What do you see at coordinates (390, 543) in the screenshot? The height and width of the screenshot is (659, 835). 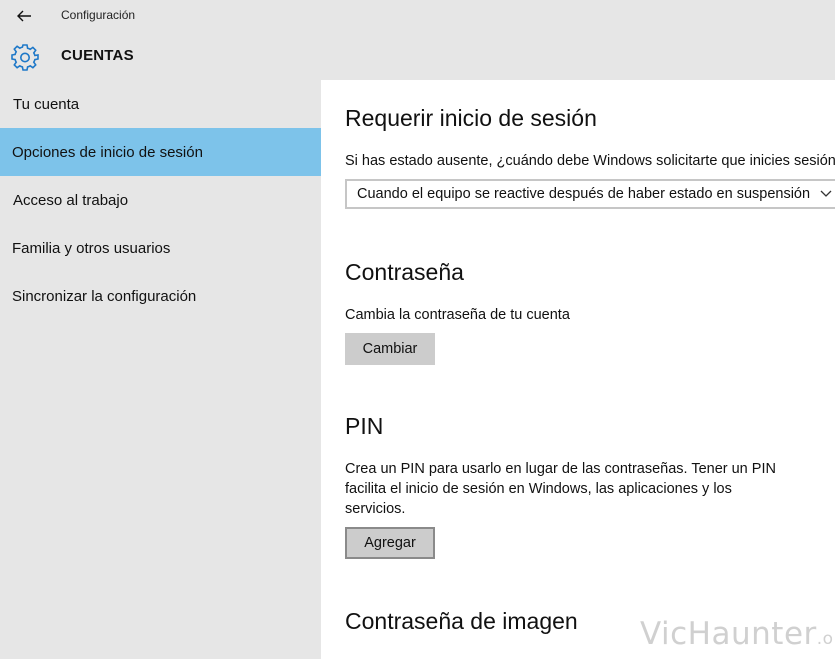 I see `add-pin-button: Agregar` at bounding box center [390, 543].